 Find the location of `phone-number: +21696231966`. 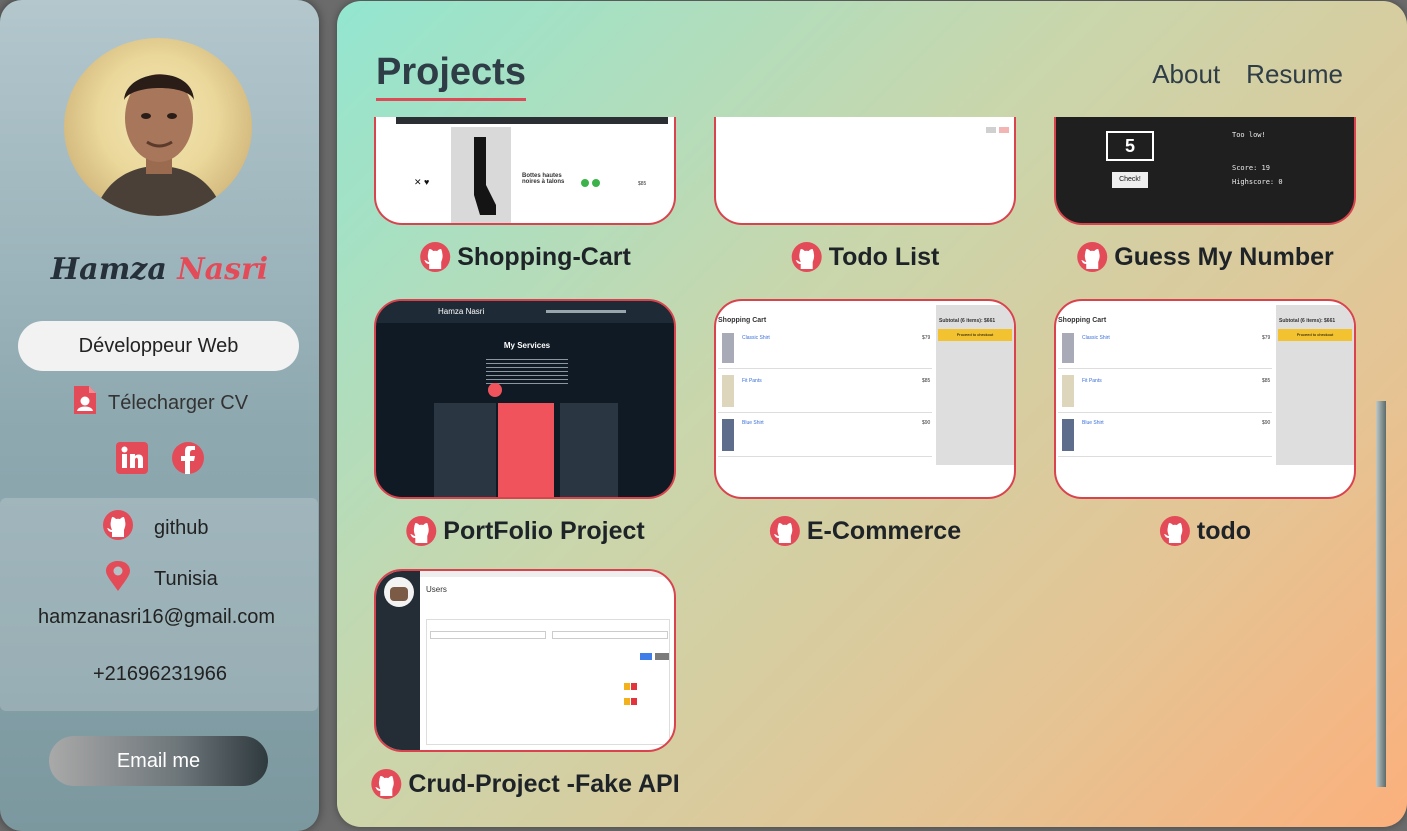

phone-number: +21696231966 is located at coordinates (160, 674).